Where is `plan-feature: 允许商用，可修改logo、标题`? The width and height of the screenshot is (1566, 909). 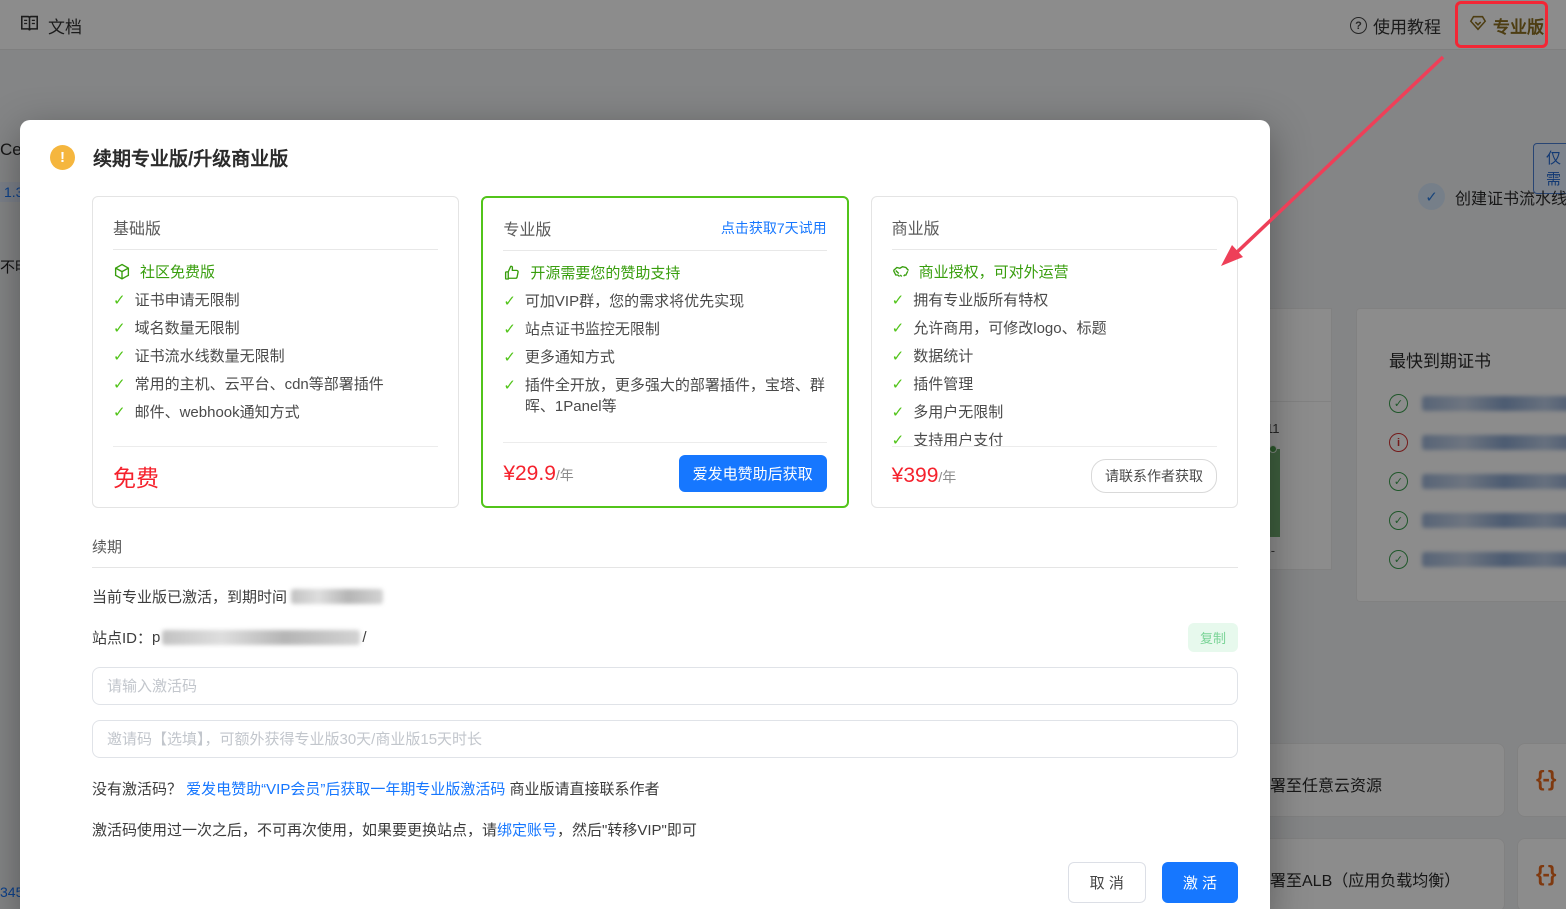 plan-feature: 允许商用，可修改logo、标题 is located at coordinates (1010, 328).